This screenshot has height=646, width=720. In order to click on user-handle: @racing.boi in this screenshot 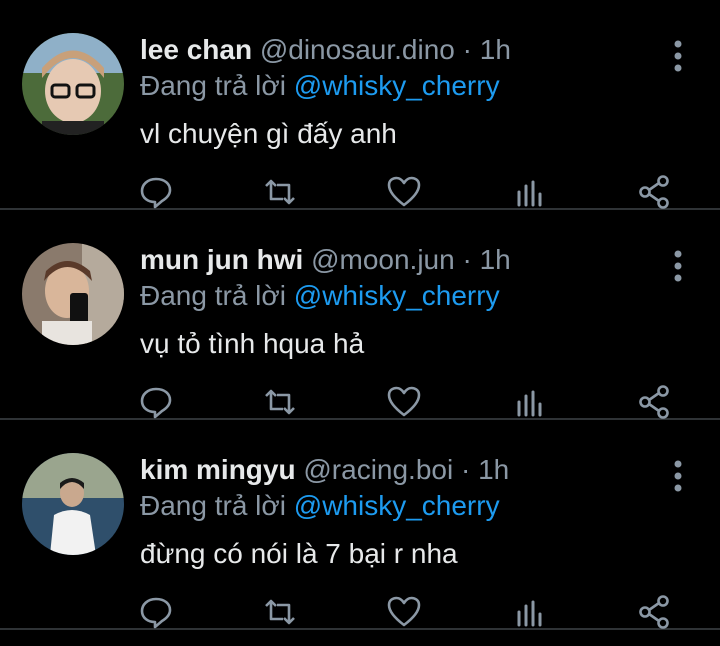, I will do `click(378, 469)`.